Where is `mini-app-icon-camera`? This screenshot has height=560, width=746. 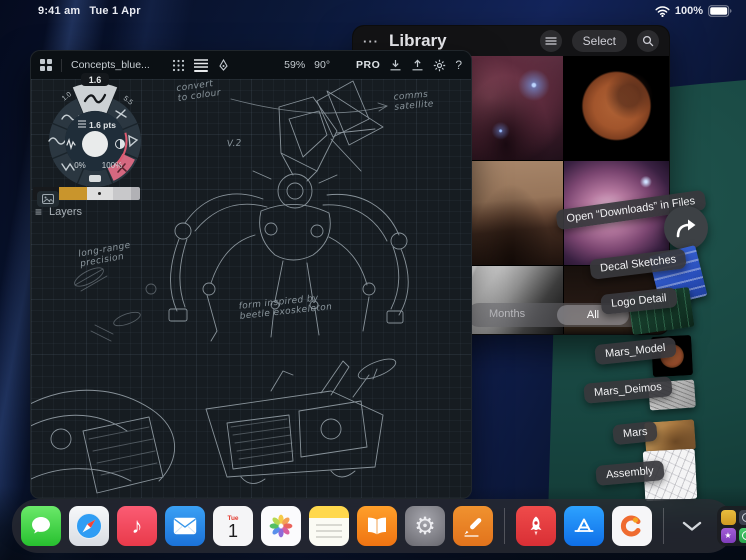 mini-app-icon-camera is located at coordinates (742, 517).